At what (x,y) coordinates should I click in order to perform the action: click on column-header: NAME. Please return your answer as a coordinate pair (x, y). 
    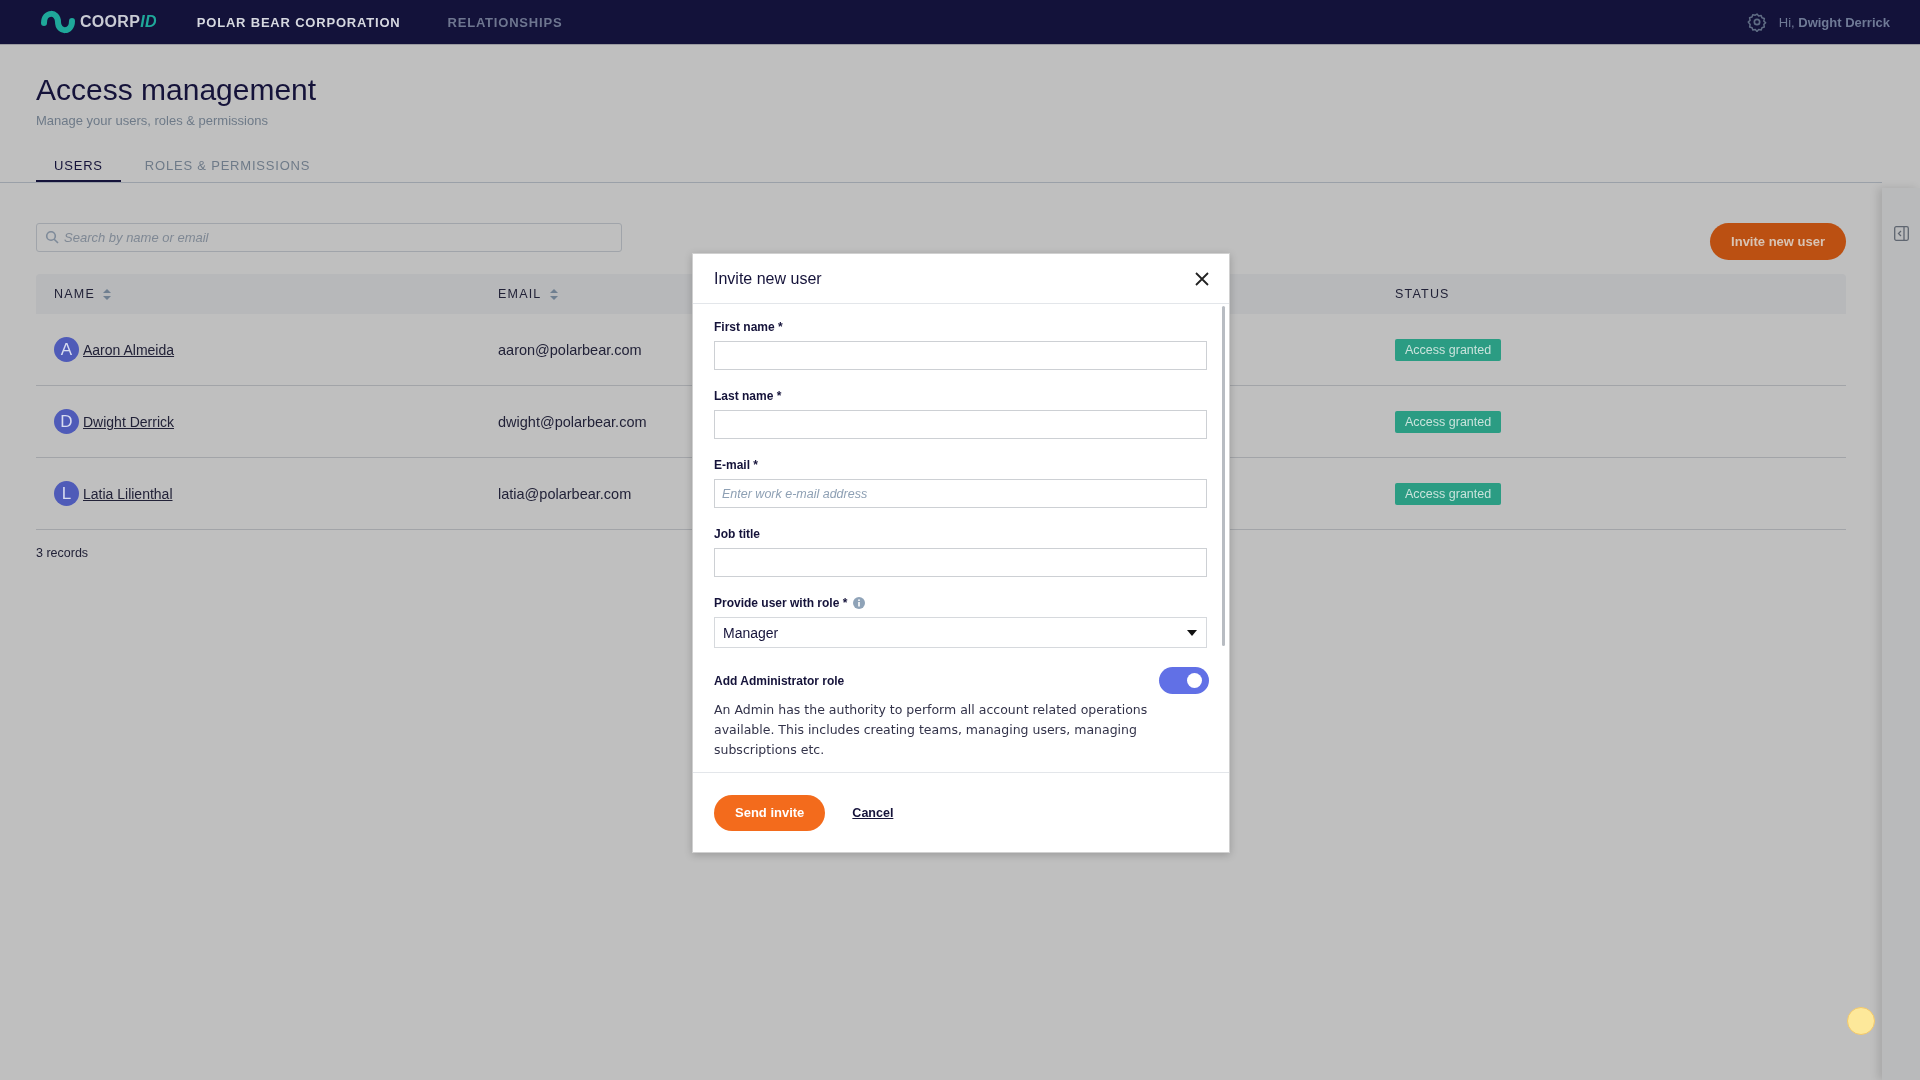
    Looking at the image, I should click on (74, 294).